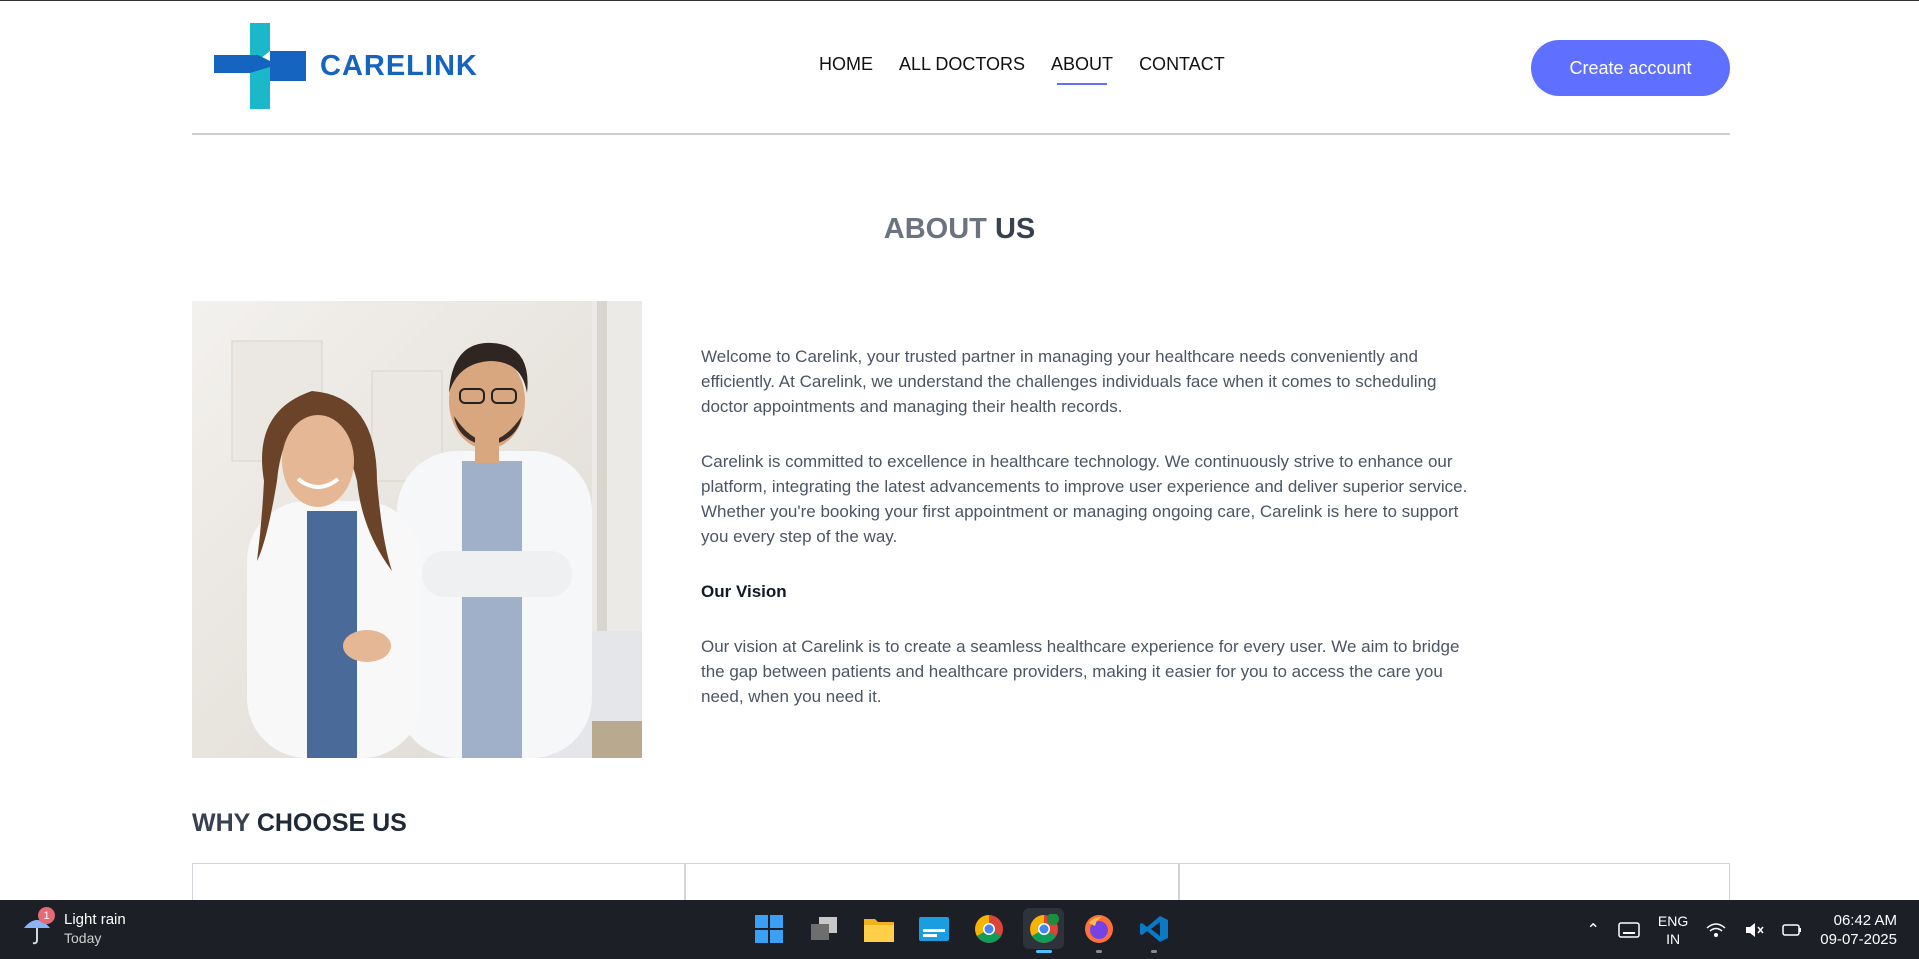 The width and height of the screenshot is (1919, 959). I want to click on vision-heading: Our Vision, so click(744, 591).